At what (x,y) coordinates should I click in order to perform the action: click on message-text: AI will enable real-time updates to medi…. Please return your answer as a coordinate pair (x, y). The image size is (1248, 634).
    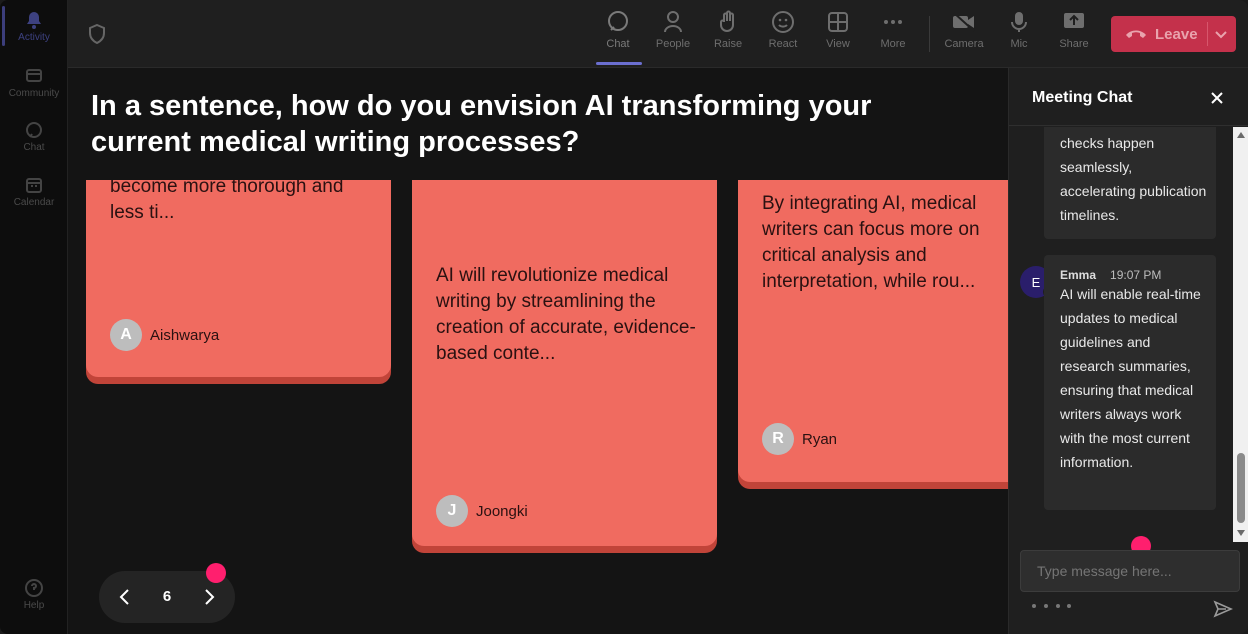
    Looking at the image, I should click on (1130, 378).